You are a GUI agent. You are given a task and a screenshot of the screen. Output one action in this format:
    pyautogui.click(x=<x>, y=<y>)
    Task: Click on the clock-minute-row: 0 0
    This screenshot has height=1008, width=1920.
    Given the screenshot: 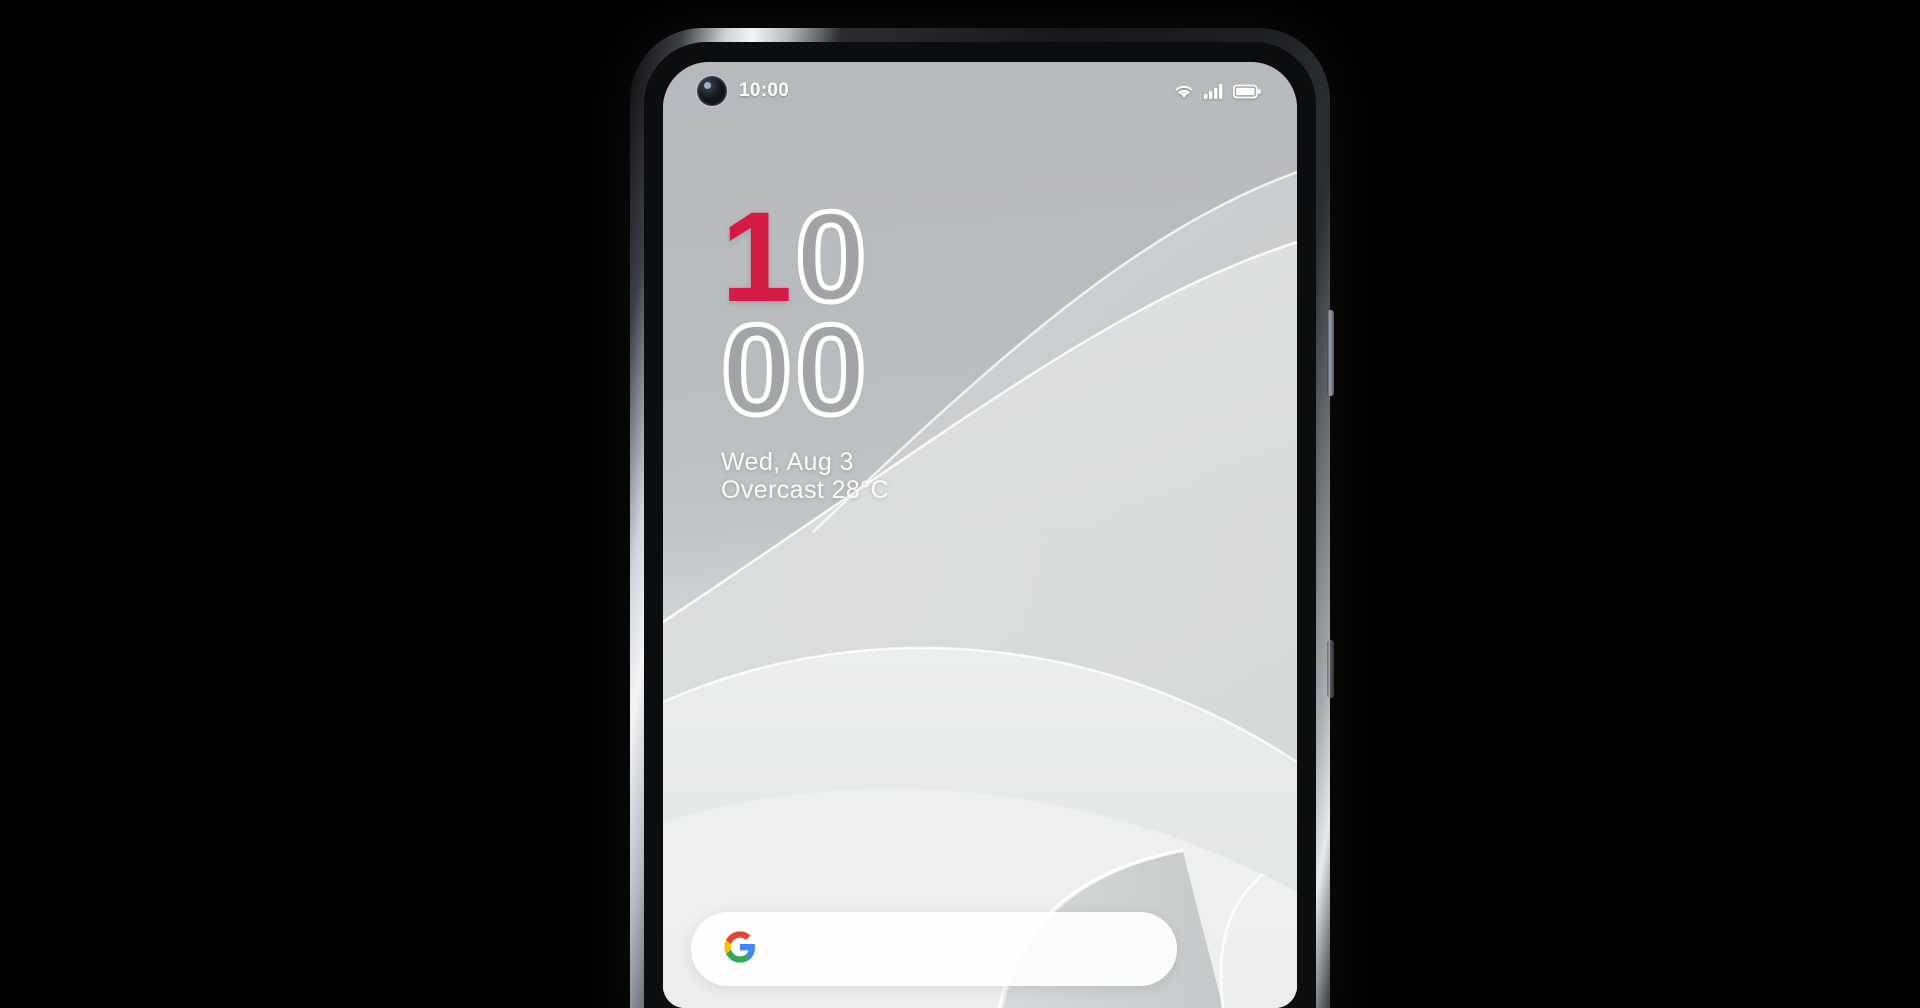 What is the action you would take?
    pyautogui.click(x=803, y=370)
    